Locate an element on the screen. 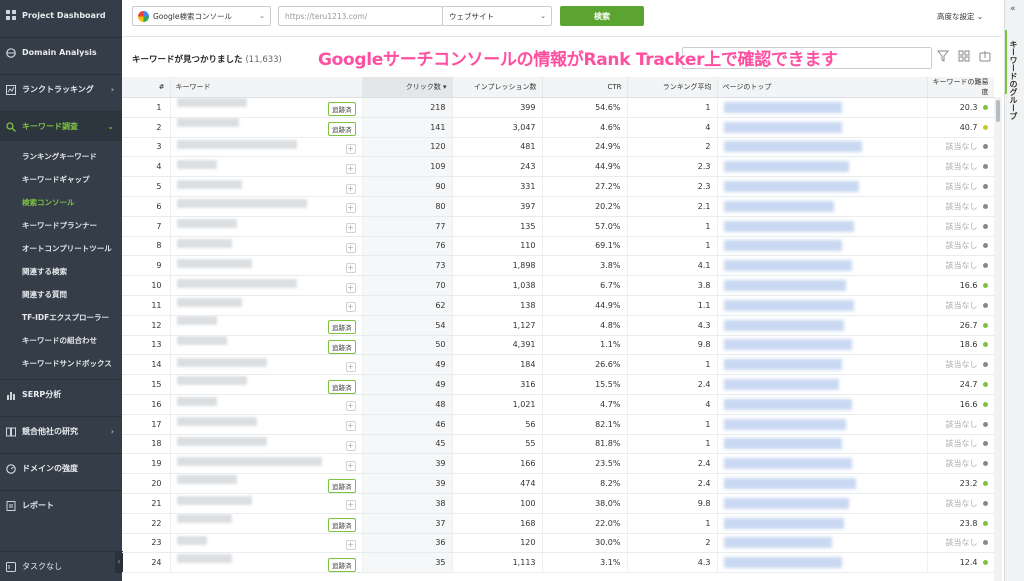  export-icon is located at coordinates (986, 57).